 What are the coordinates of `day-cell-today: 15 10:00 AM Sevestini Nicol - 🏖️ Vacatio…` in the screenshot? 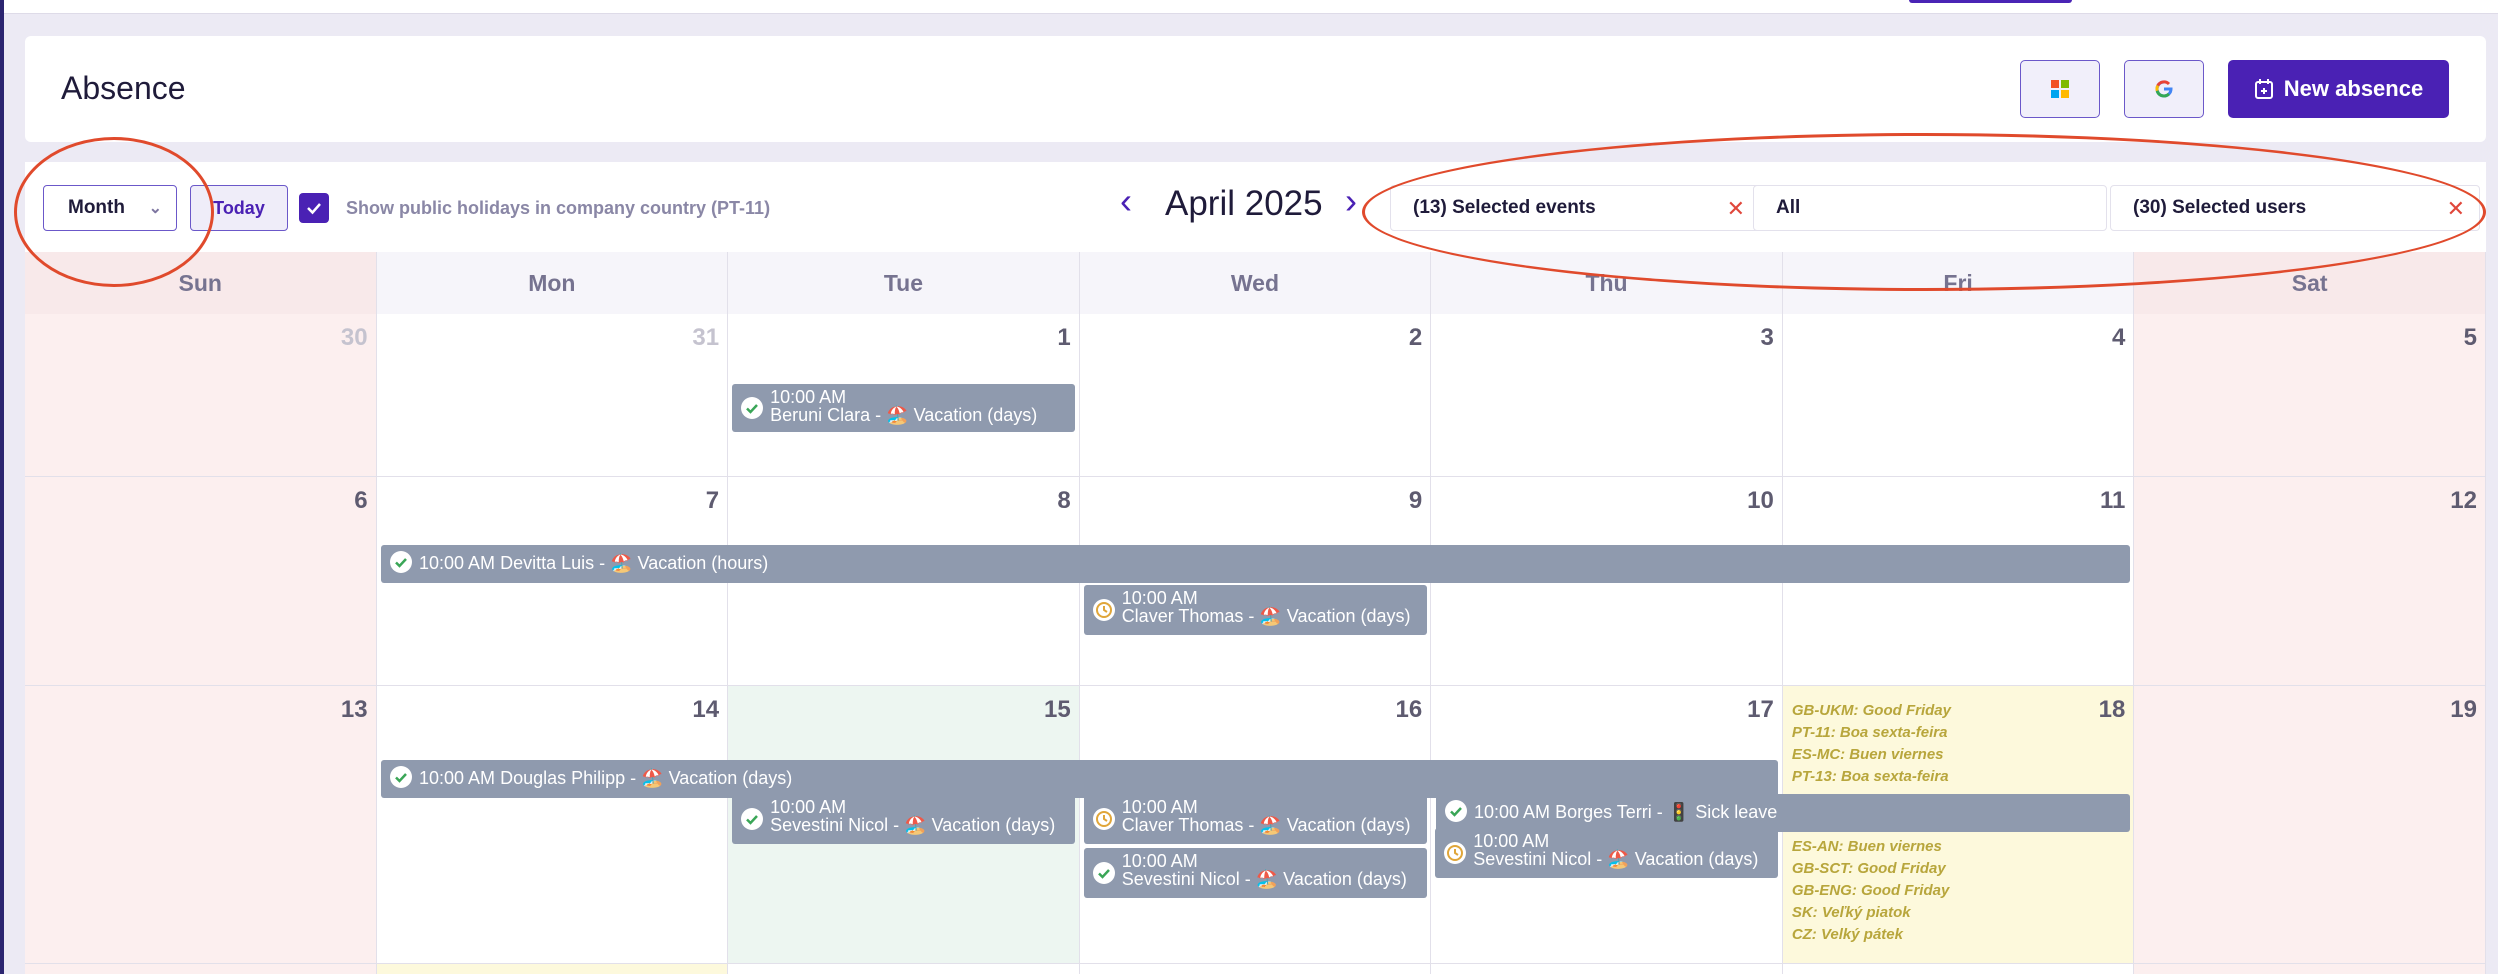 It's located at (904, 824).